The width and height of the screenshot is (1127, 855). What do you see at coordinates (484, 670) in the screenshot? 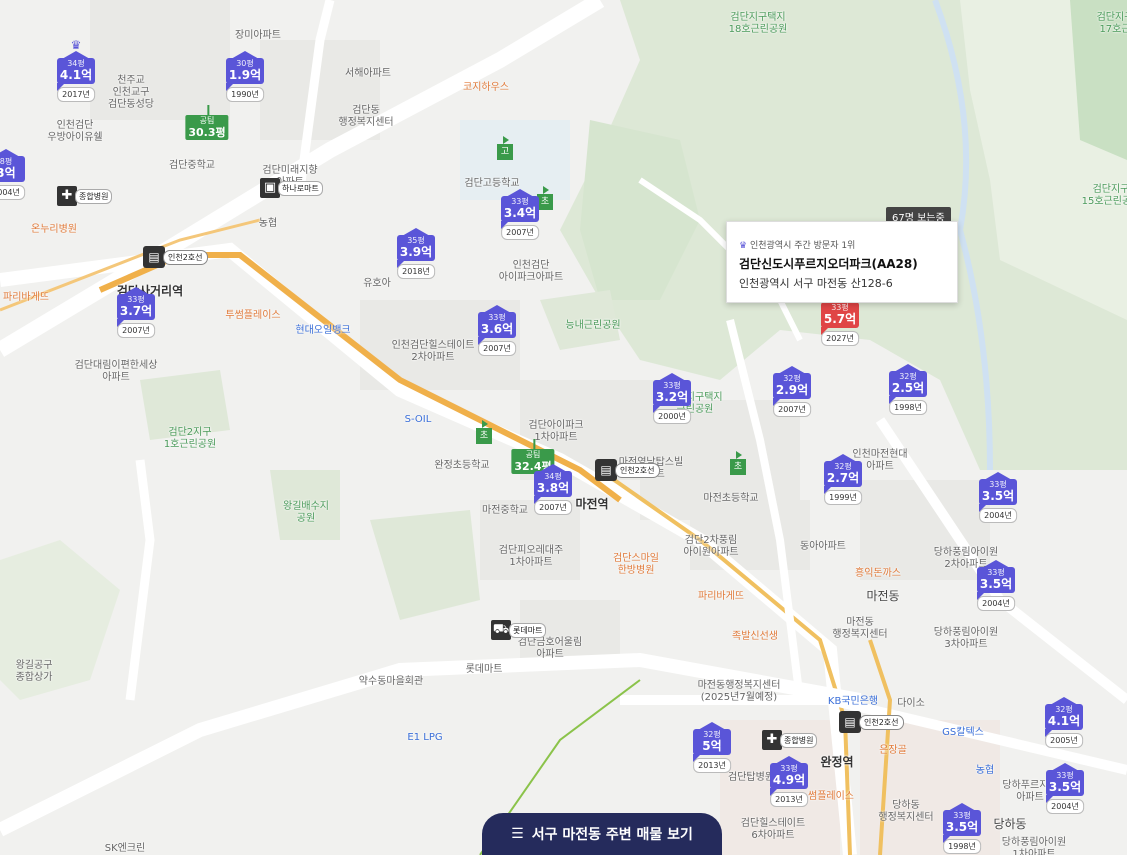
I see `place-label: 롯데마트` at bounding box center [484, 670].